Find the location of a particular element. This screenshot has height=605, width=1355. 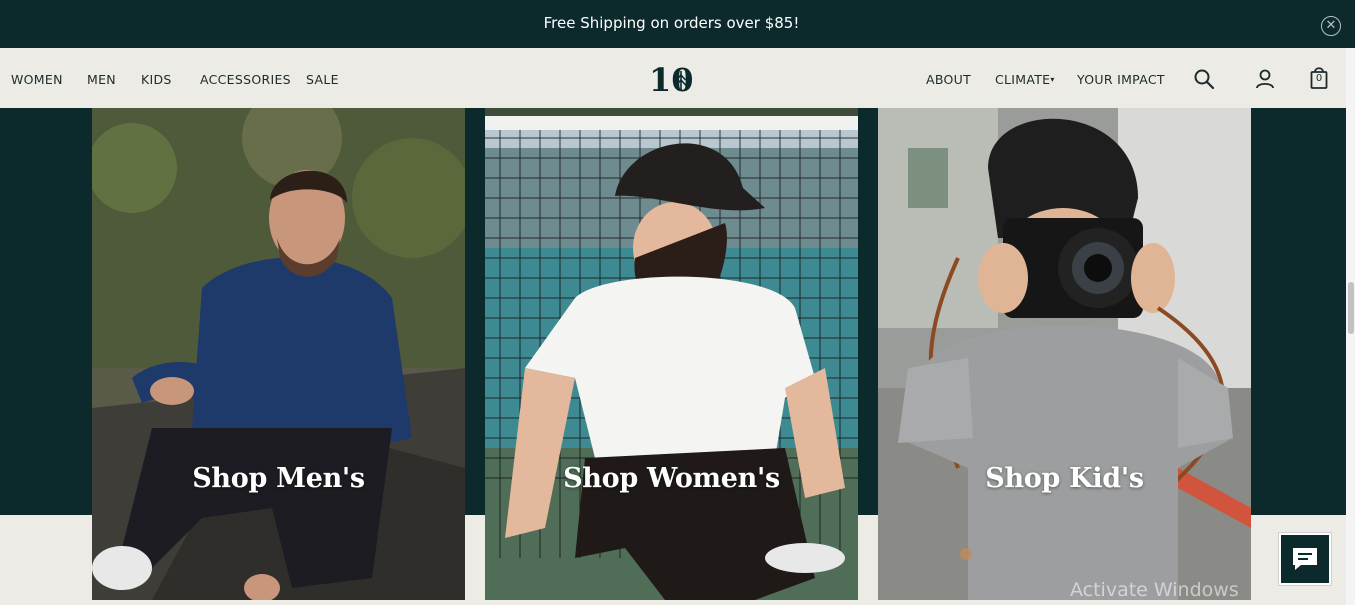

nav-sale: SALE is located at coordinates (322, 79).